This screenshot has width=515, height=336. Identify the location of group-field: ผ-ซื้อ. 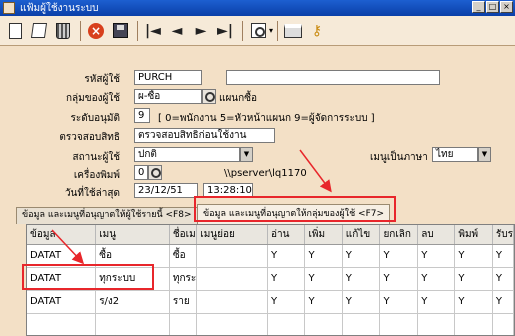
(168, 96).